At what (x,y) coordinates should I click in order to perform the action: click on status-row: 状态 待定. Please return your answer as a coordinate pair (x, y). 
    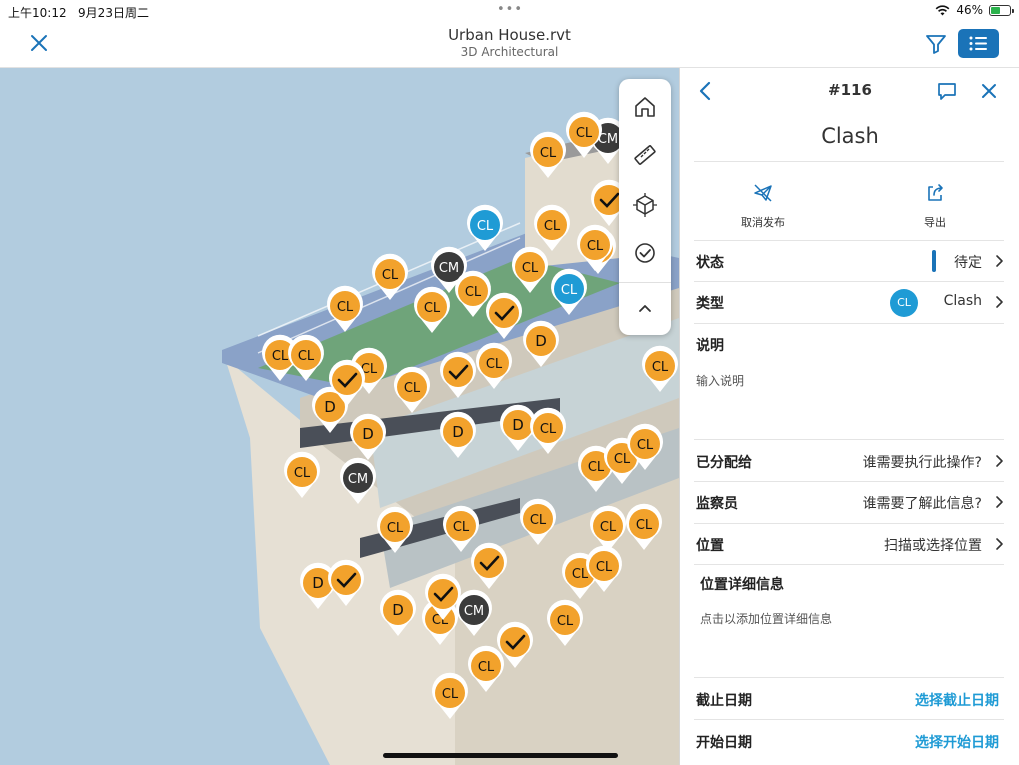
    Looking at the image, I should click on (849, 261).